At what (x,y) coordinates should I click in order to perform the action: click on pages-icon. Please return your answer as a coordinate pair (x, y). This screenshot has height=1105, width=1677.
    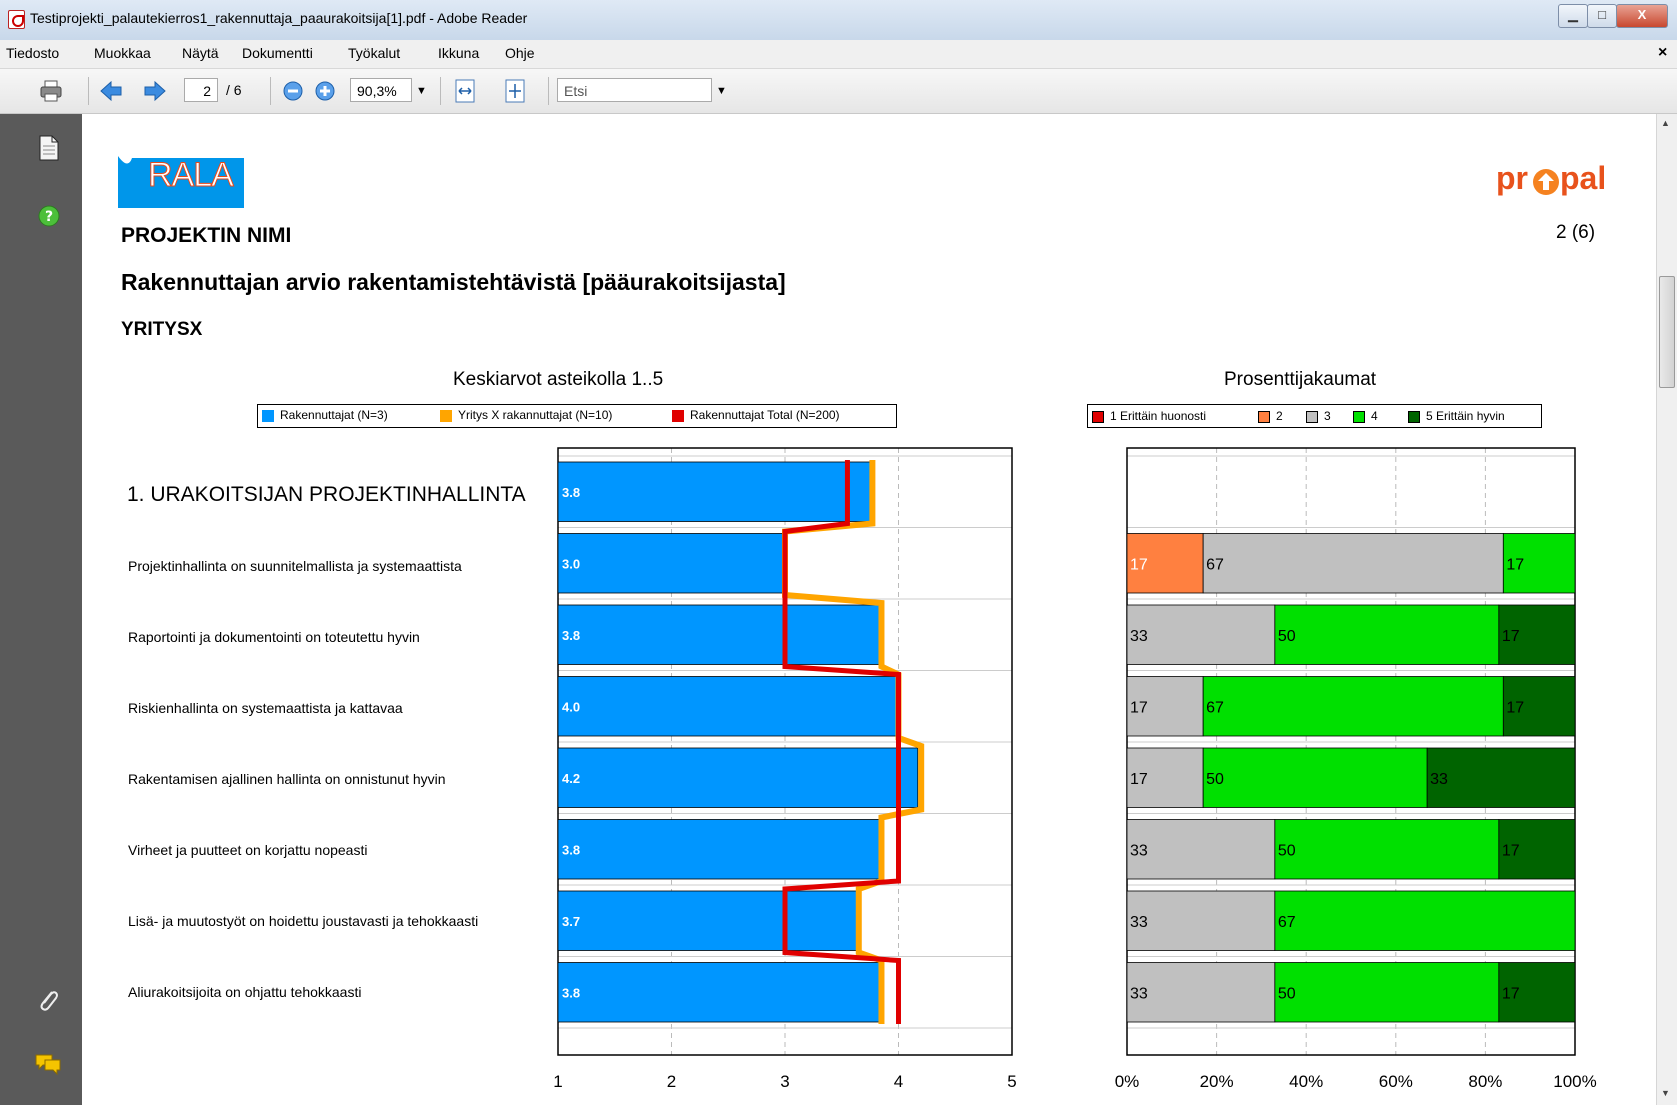
    Looking at the image, I should click on (49, 150).